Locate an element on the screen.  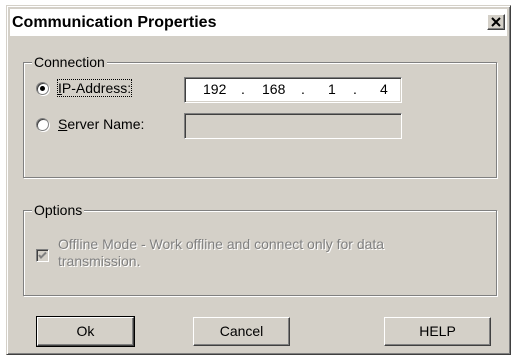
ip-address-label: IP-Address: is located at coordinates (94, 88).